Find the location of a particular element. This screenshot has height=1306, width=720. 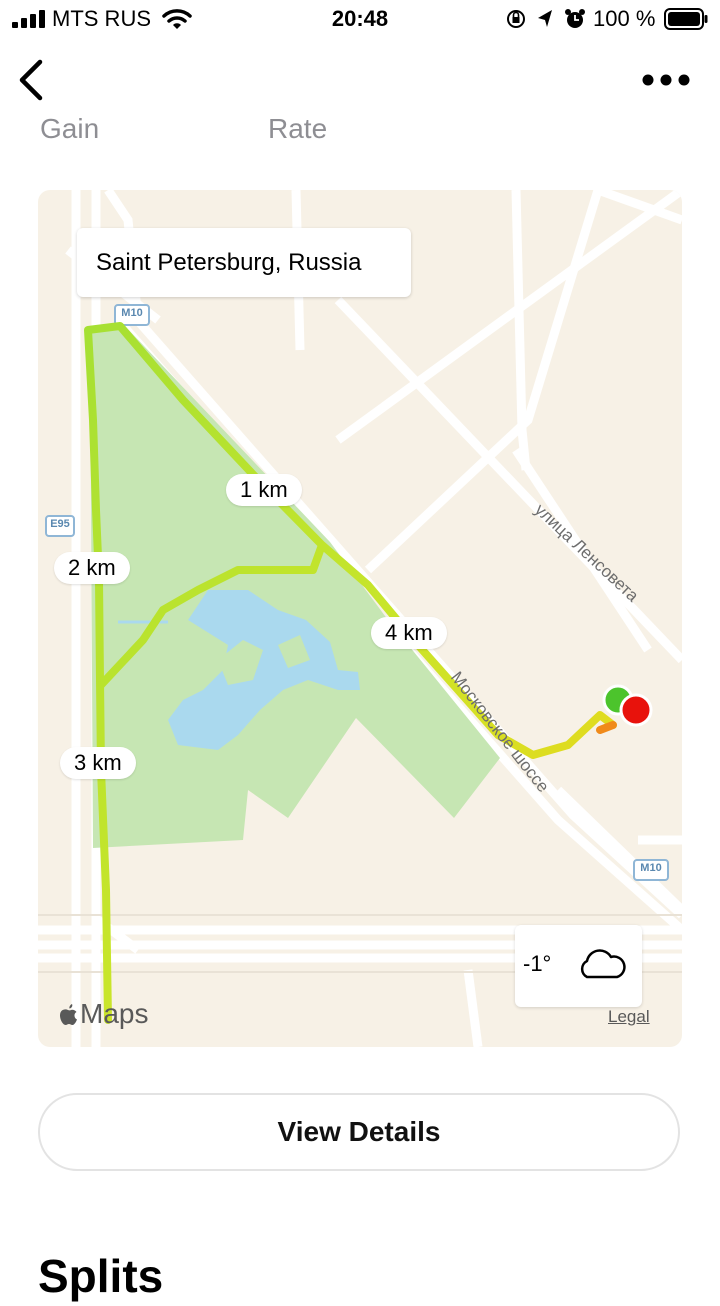

maps-attribution: Maps is located at coordinates (103, 1014).